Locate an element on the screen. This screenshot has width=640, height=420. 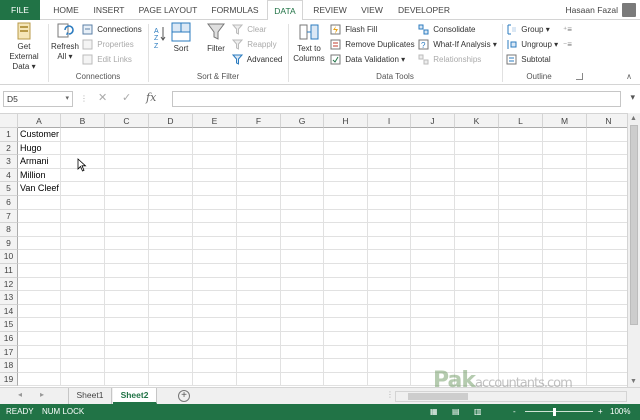
cell-l9 is located at coordinates (521, 243).